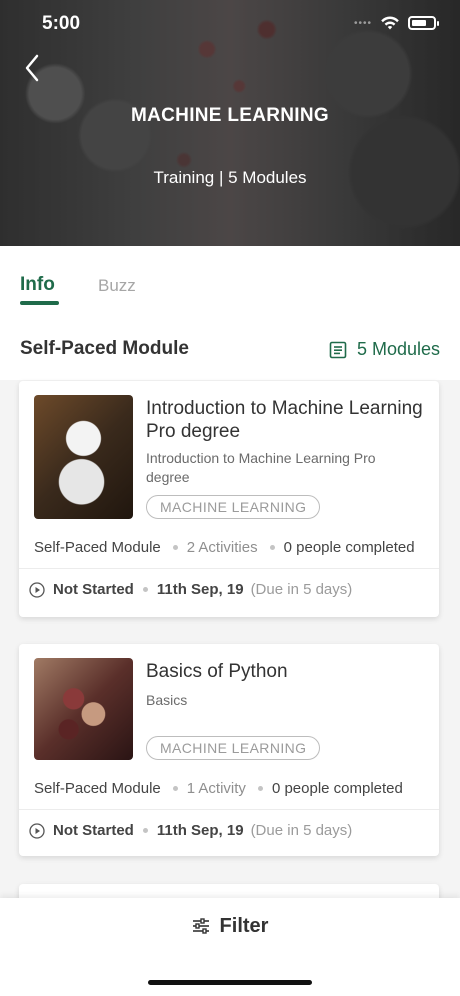 This screenshot has height=996, width=460. I want to click on section-title: Self-Paced Module, so click(104, 348).